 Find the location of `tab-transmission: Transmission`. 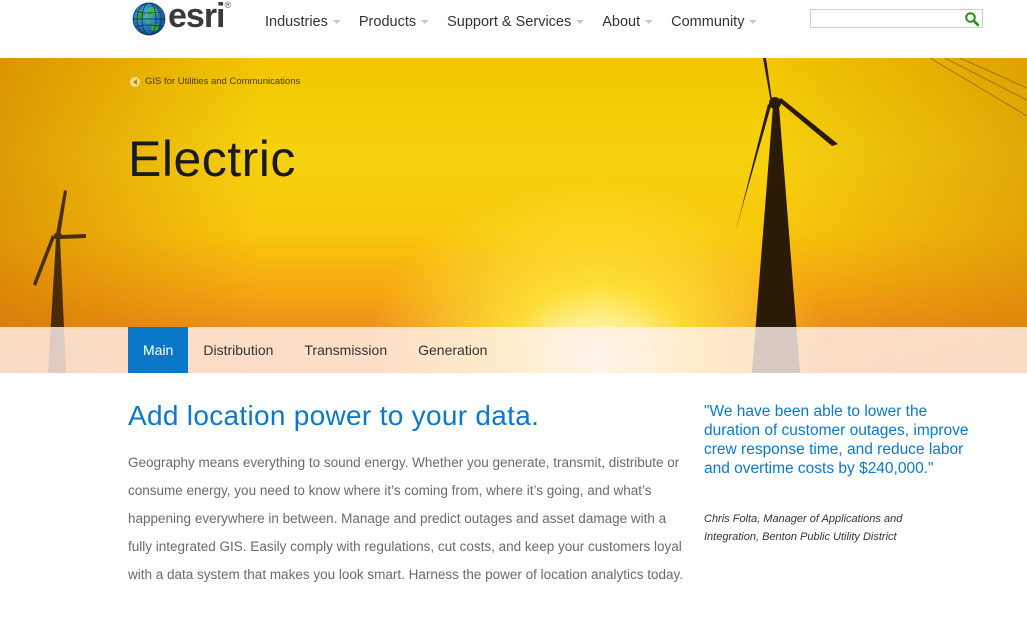

tab-transmission: Transmission is located at coordinates (346, 350).